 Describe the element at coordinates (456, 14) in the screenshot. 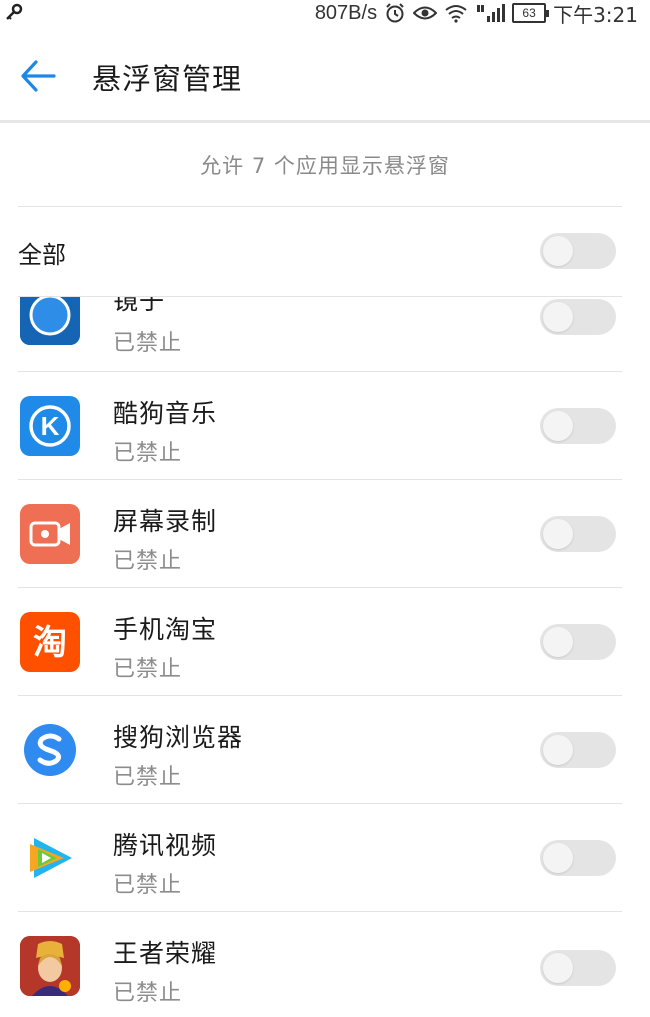

I see `wifi-icon` at that location.